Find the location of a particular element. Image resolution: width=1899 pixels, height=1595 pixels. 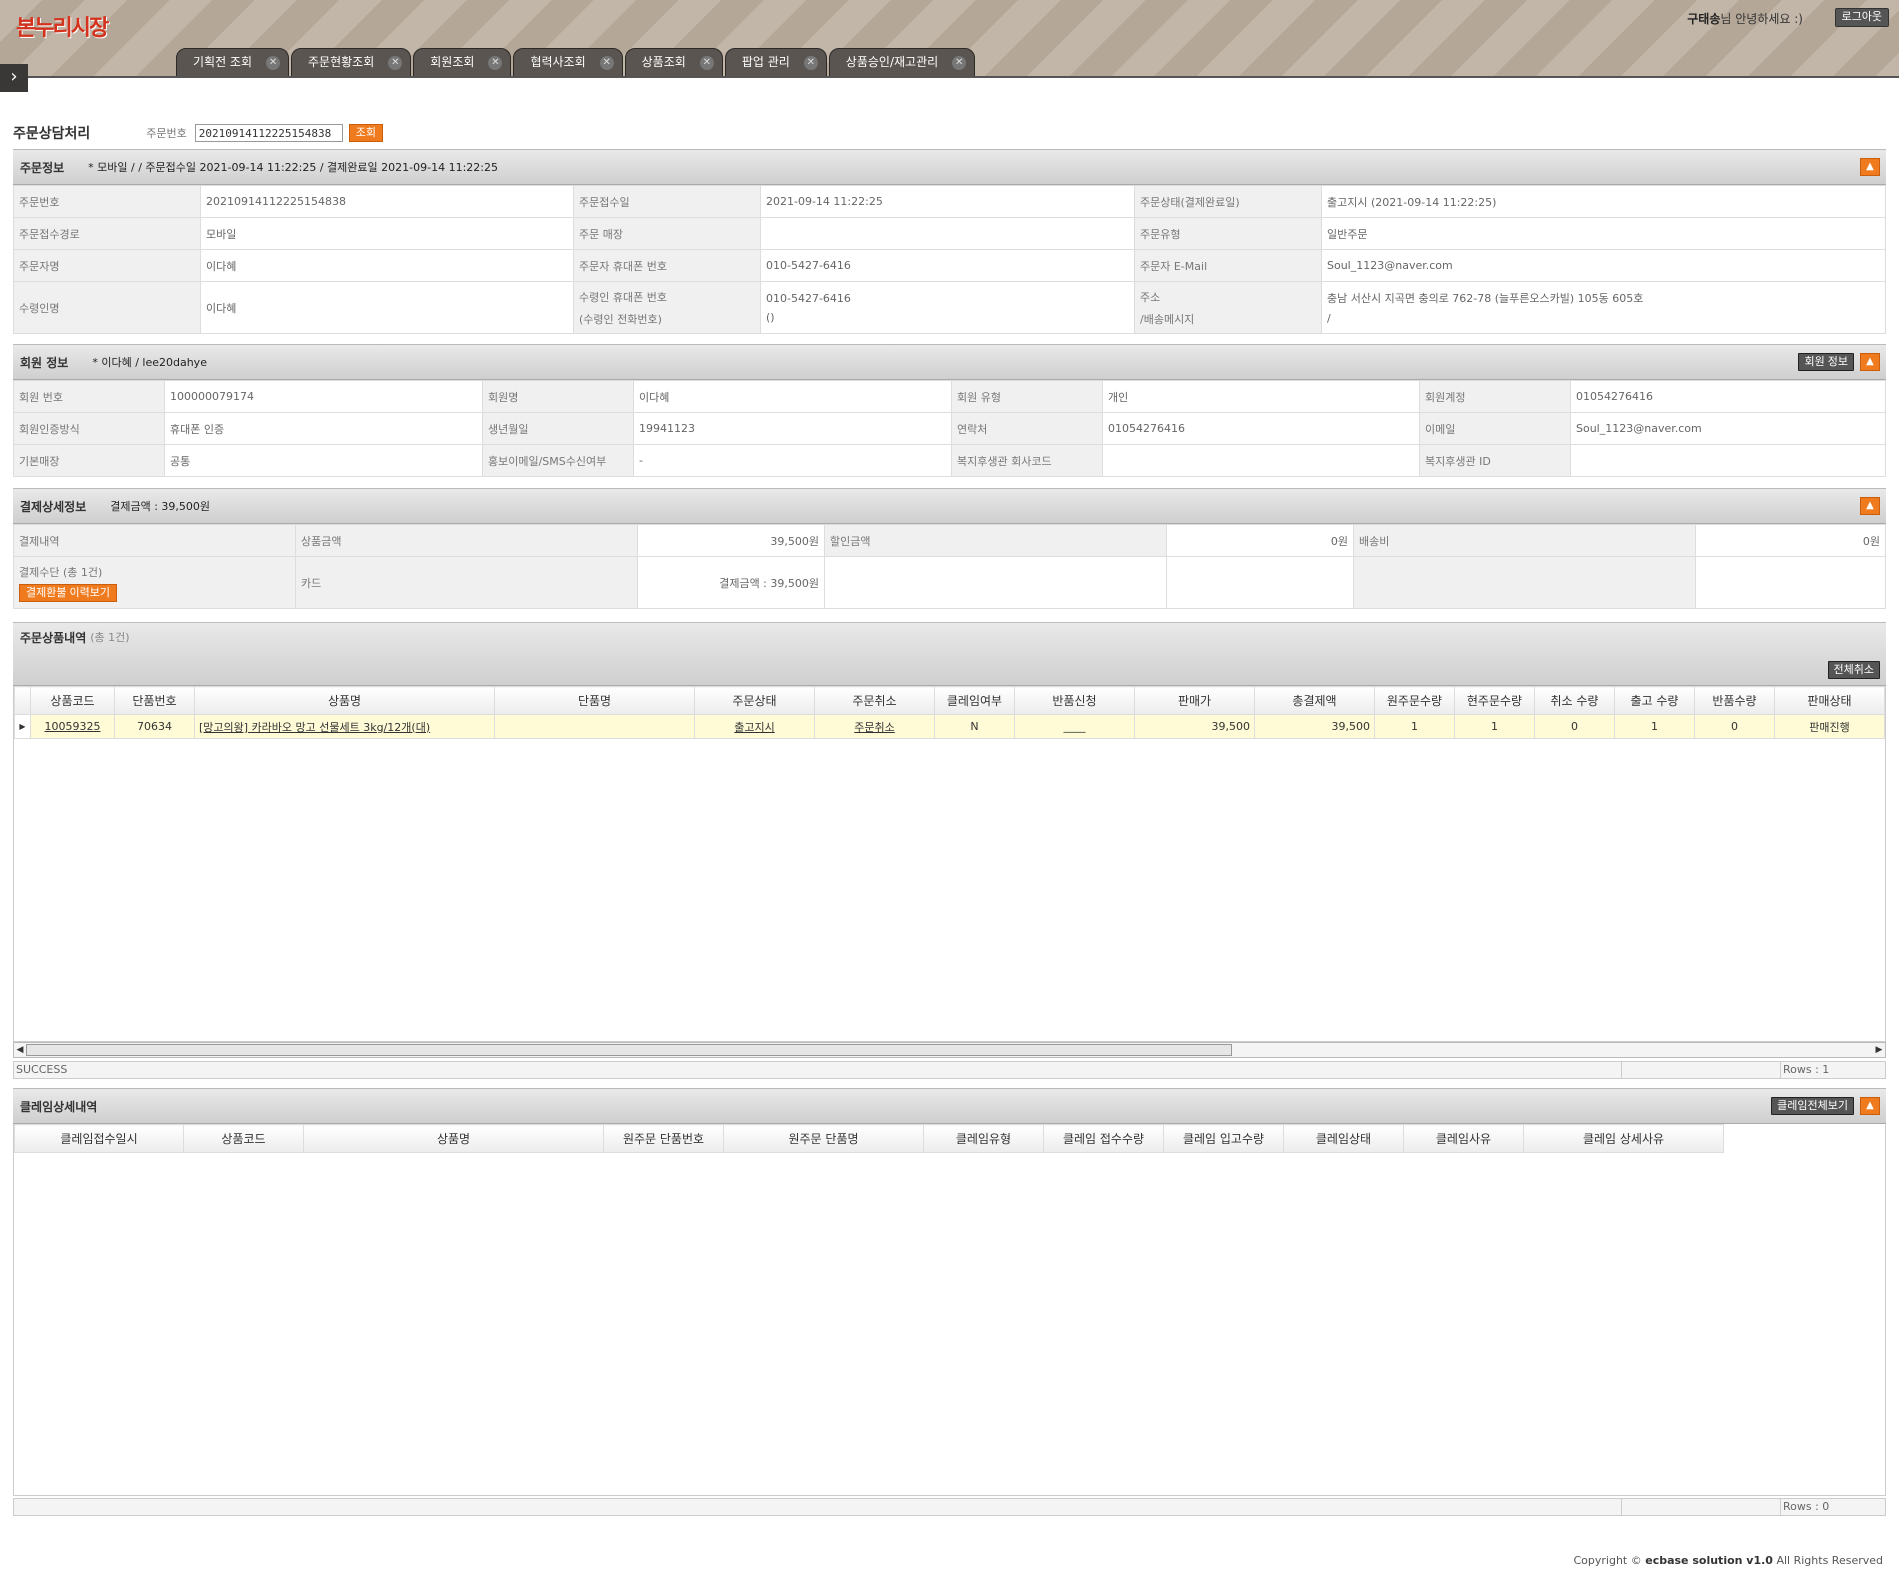

tab-partner: 협력사조회 ✕ is located at coordinates (568, 63).